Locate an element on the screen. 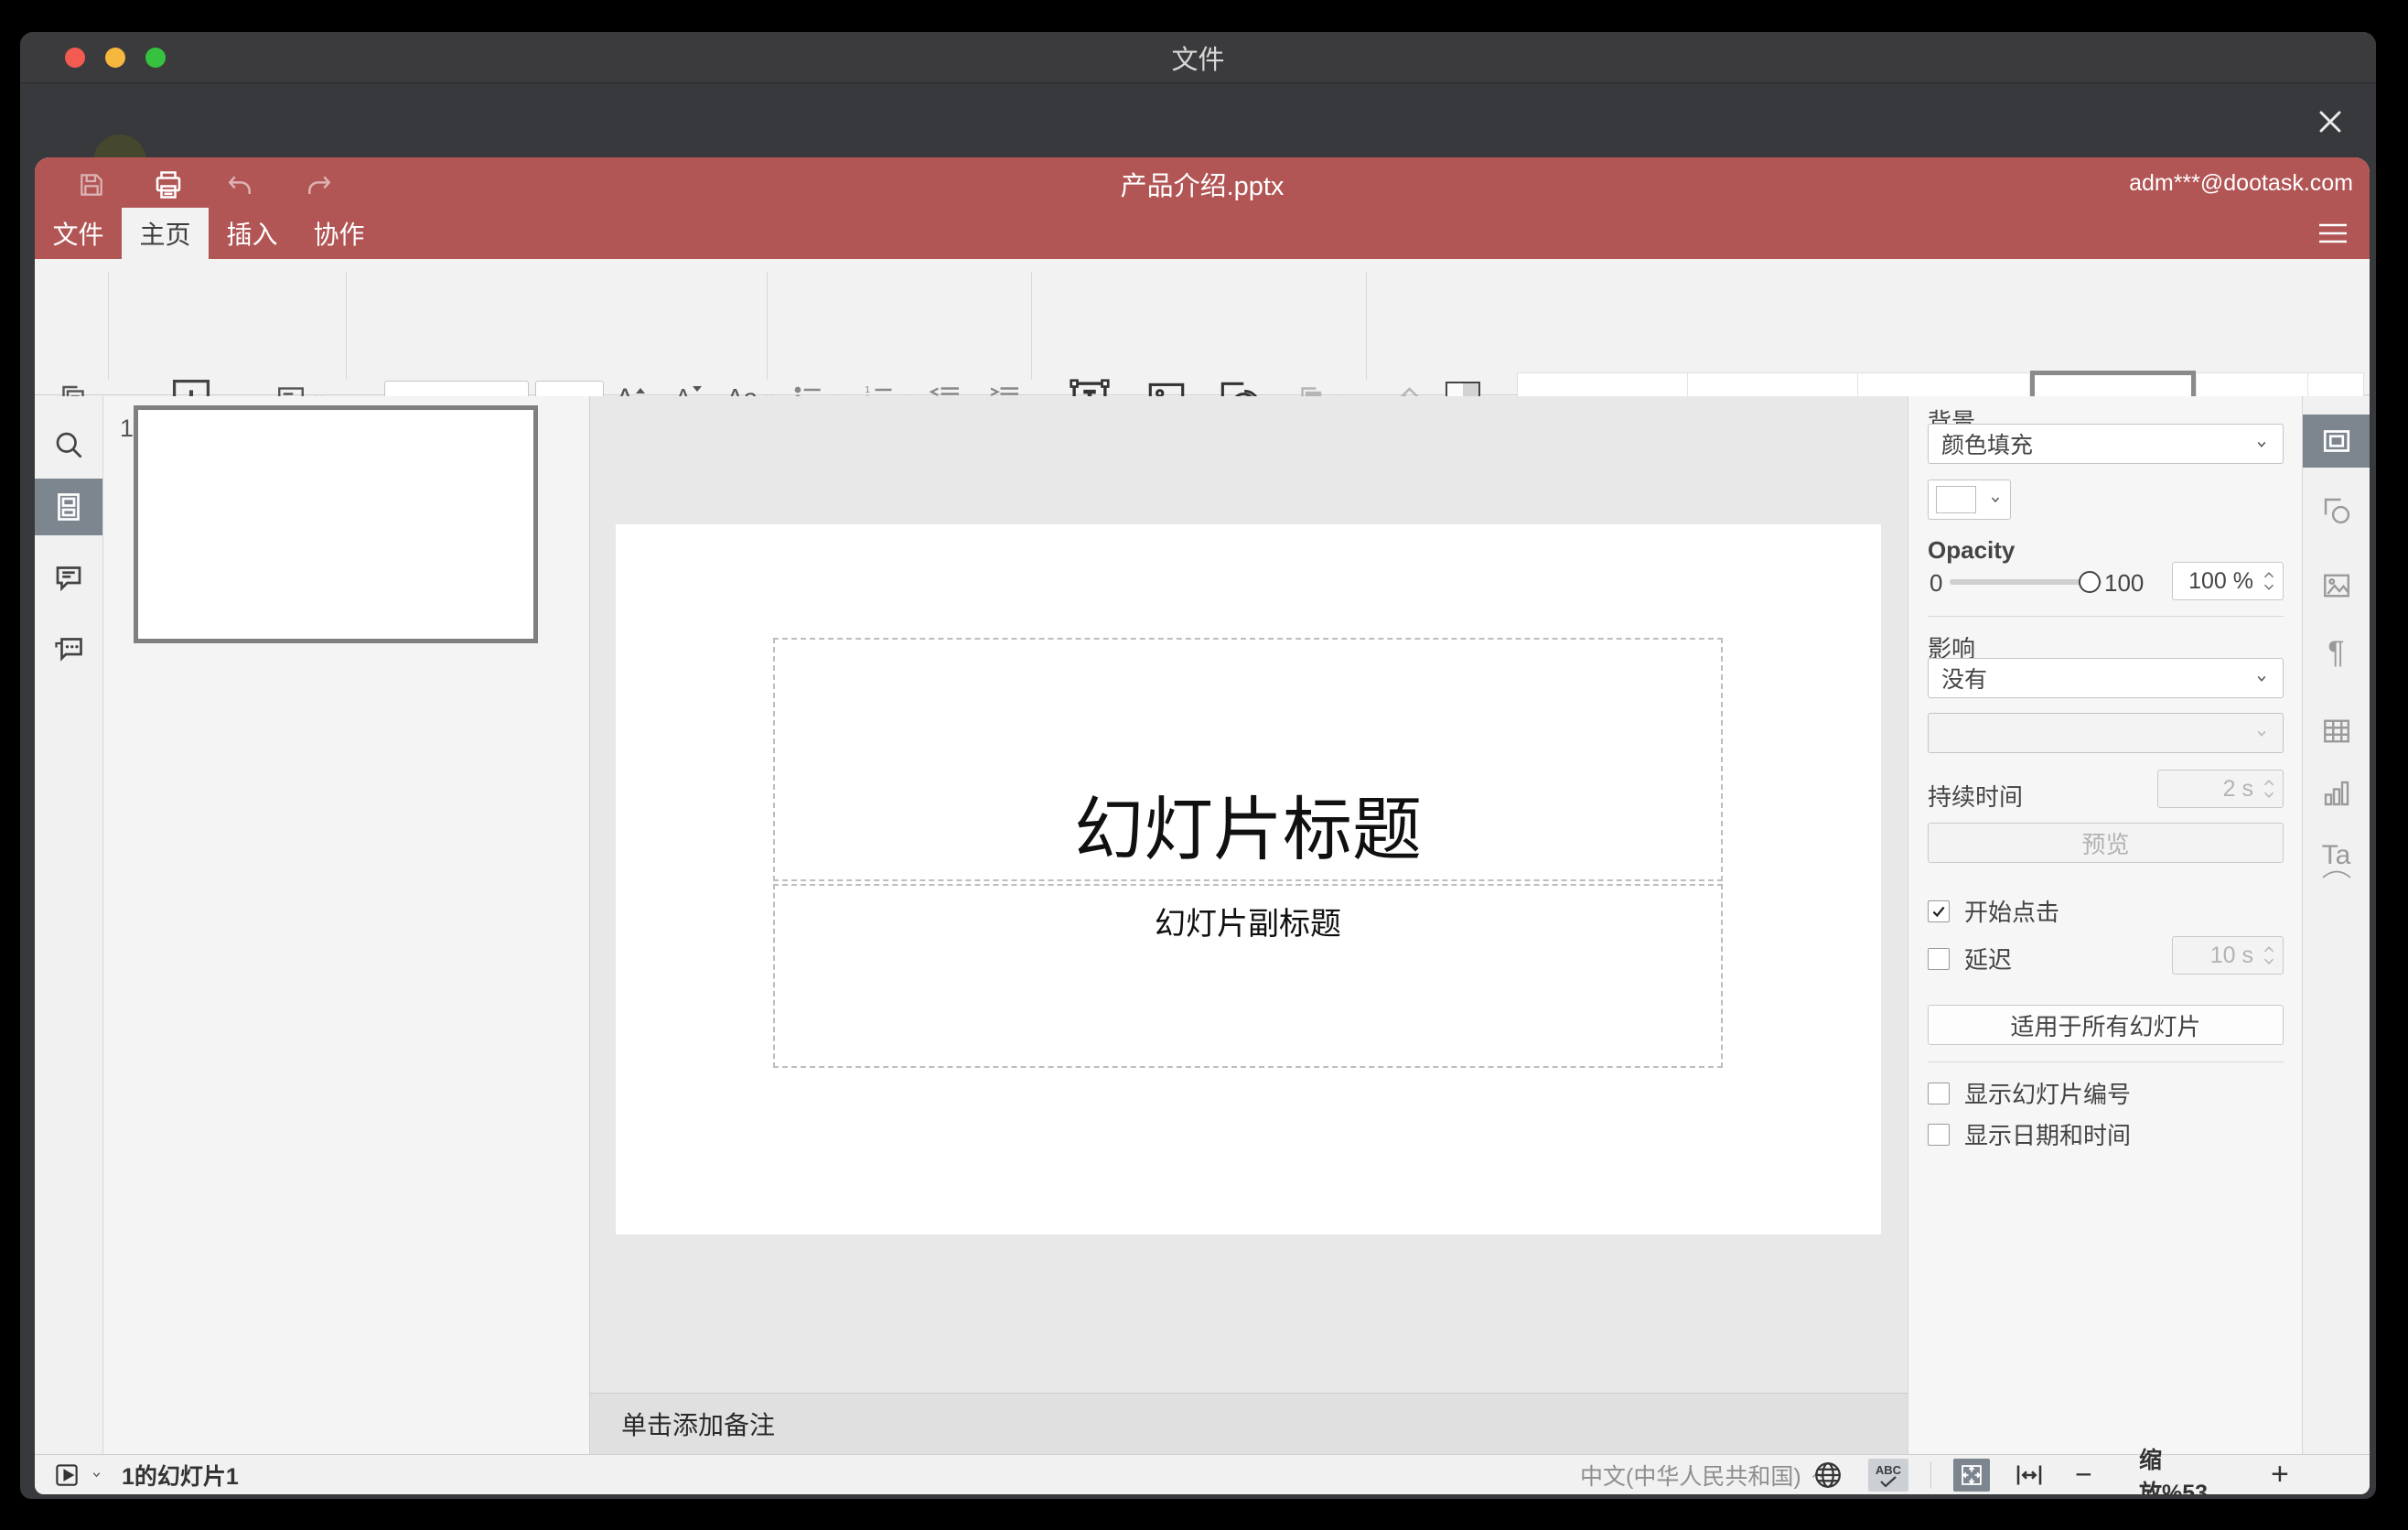 The height and width of the screenshot is (1530, 2408). slide-subtitle-placeholder: 幻灯片副标题 is located at coordinates (1248, 976).